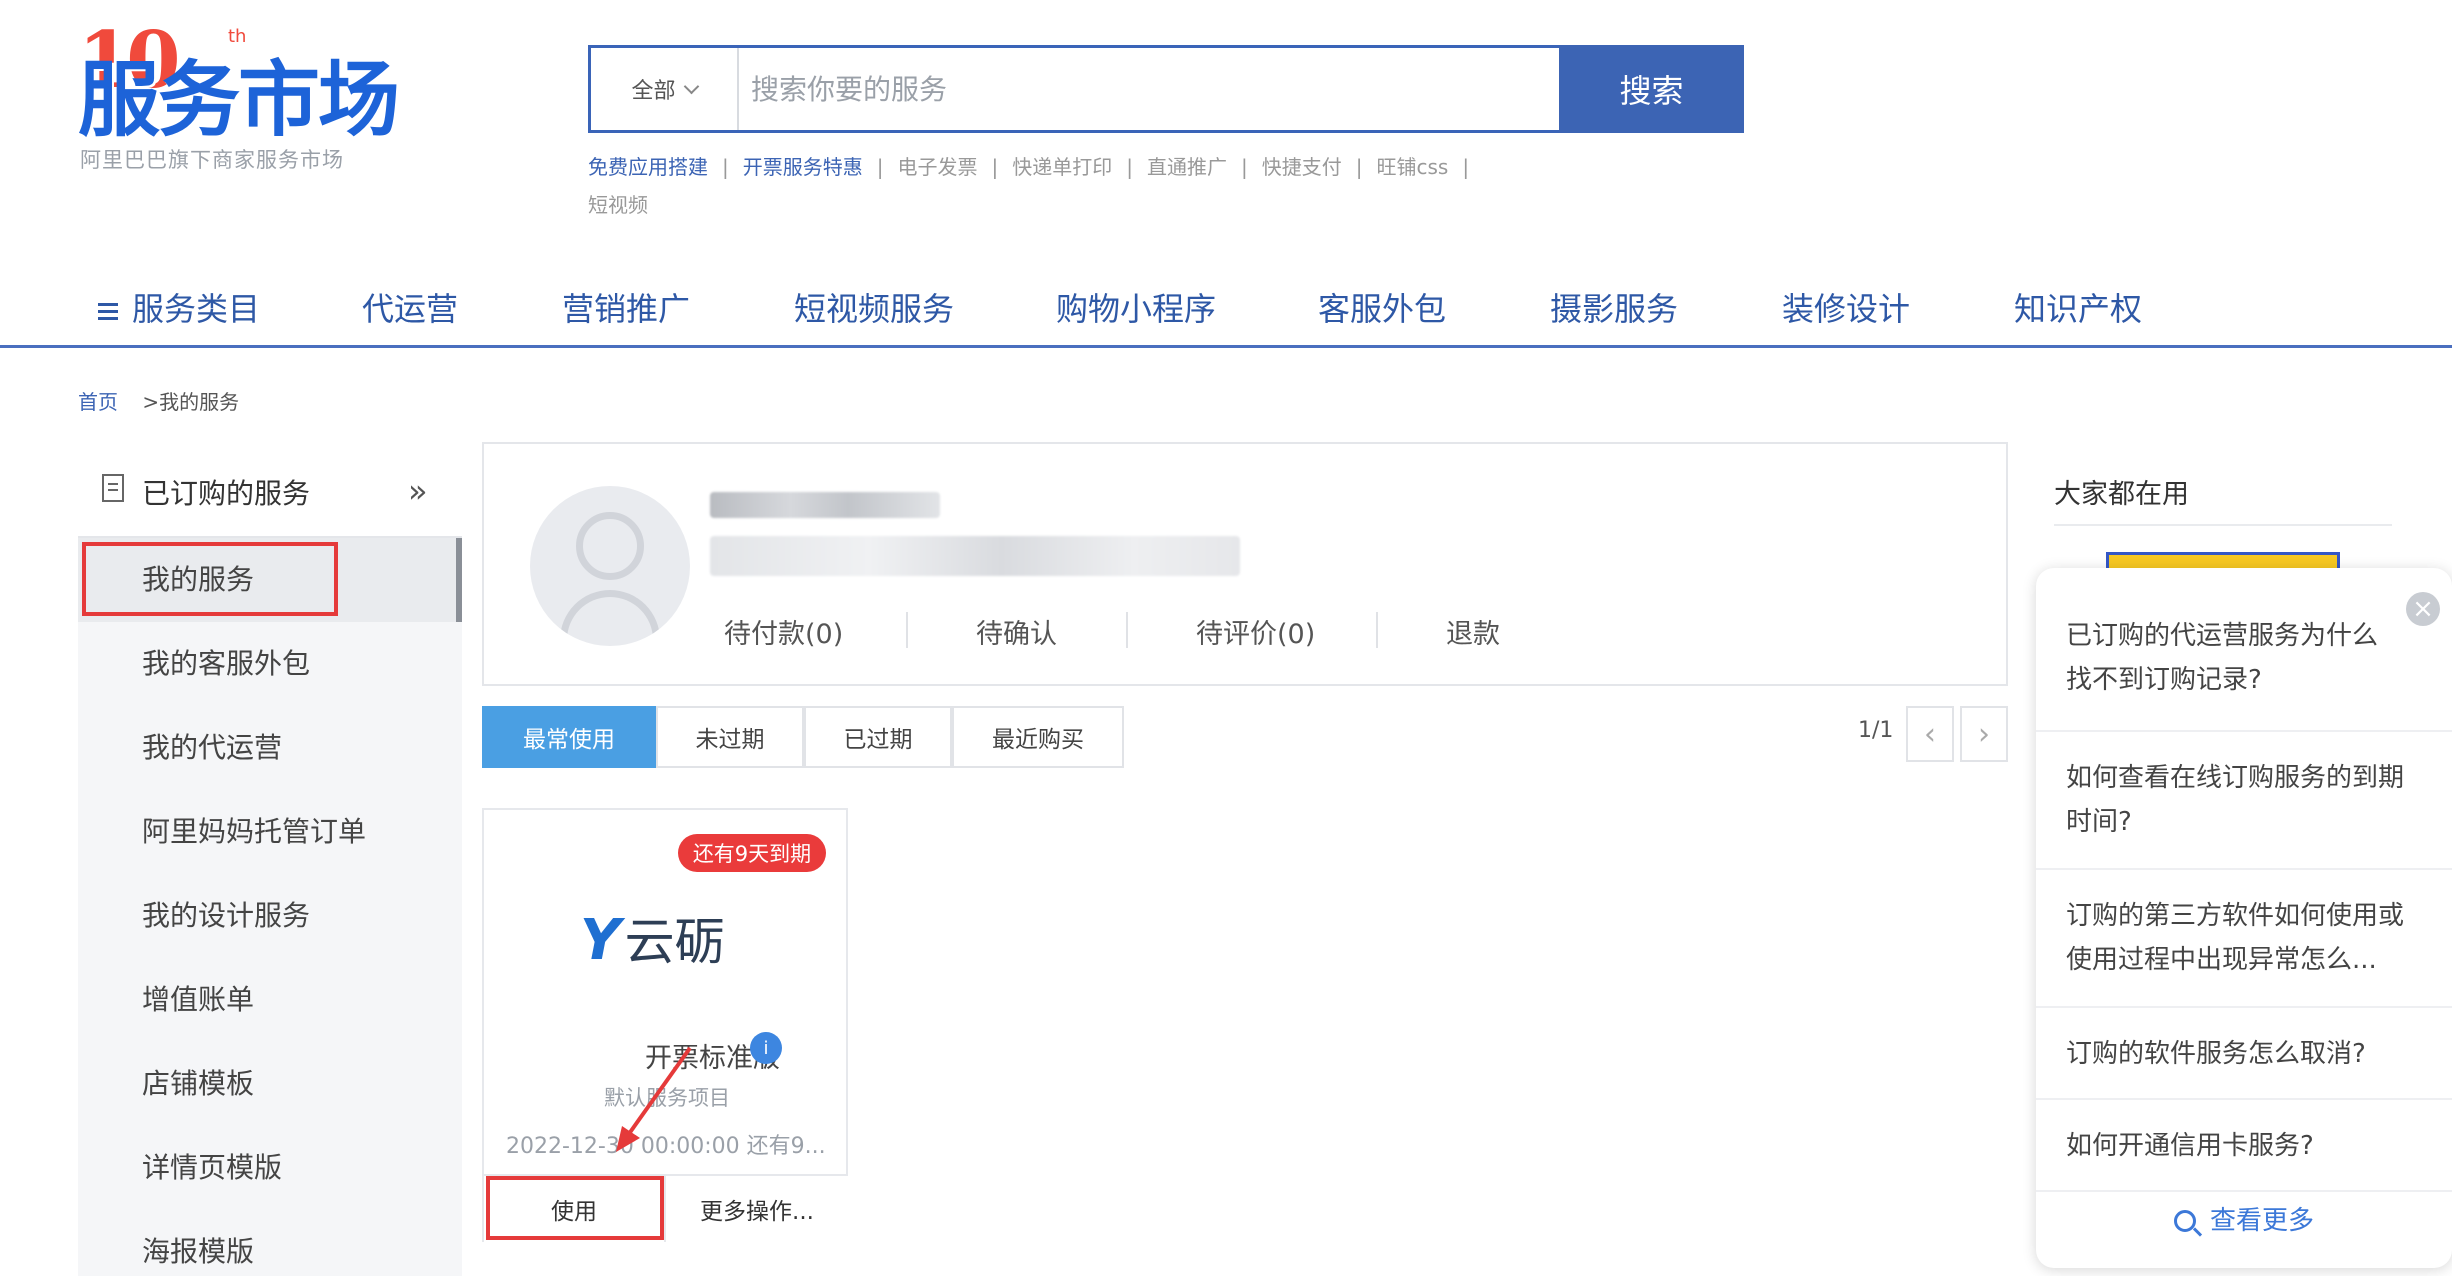 The image size is (2452, 1276). What do you see at coordinates (113, 488) in the screenshot?
I see `document-icon` at bounding box center [113, 488].